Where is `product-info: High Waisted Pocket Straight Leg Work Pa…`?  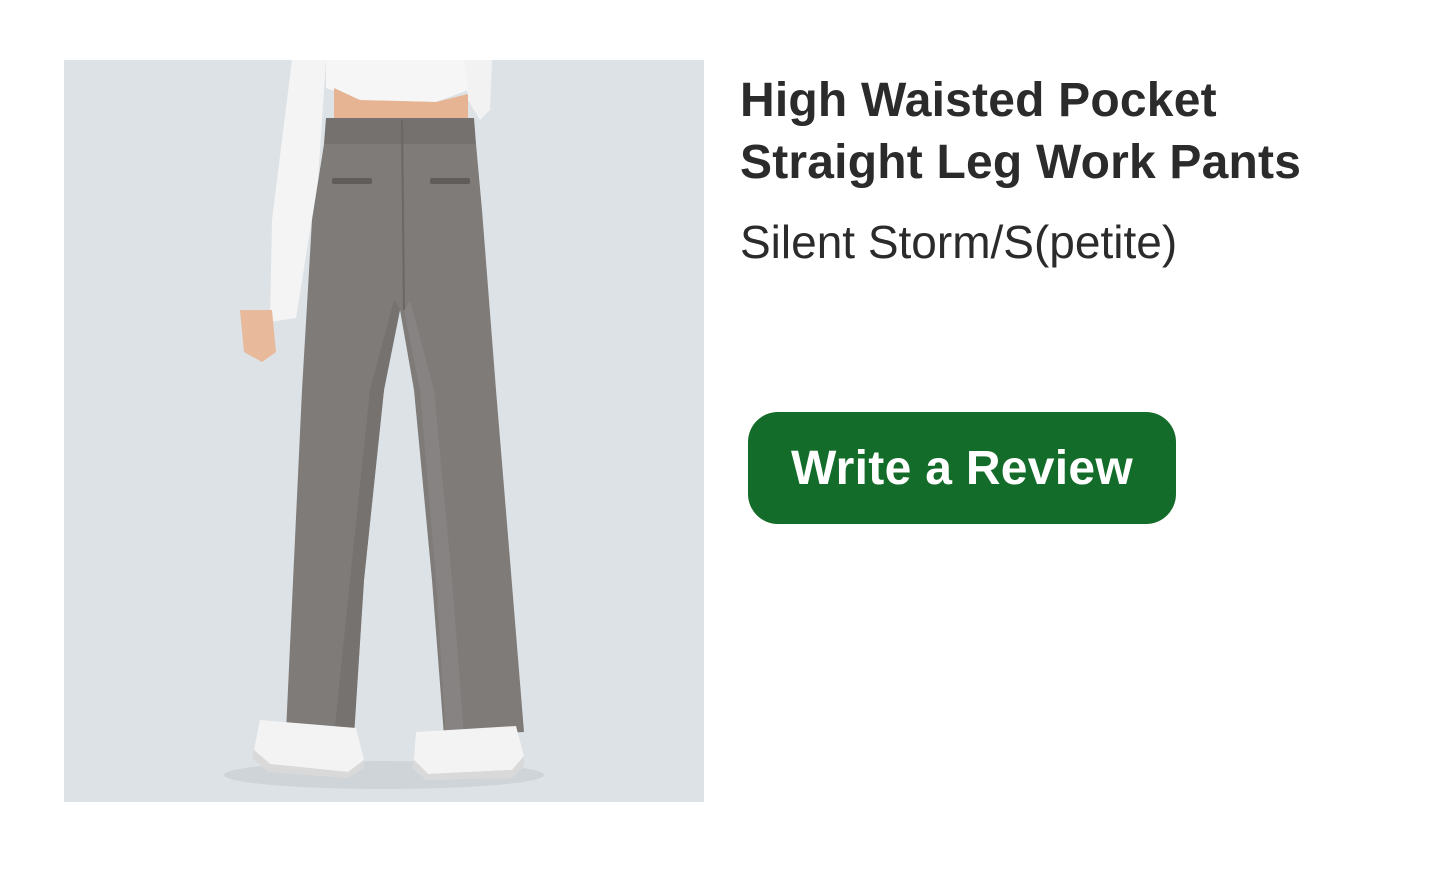
product-info: High Waisted Pocket Straight Leg Work Pa… is located at coordinates (1070, 170).